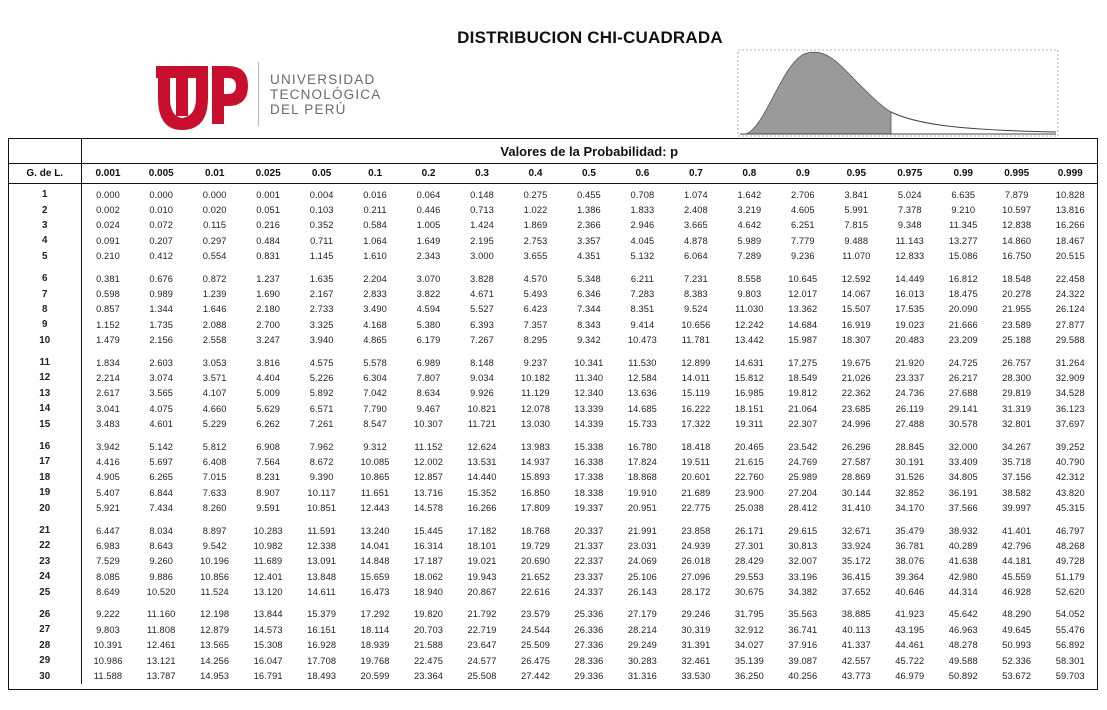 The image size is (1107, 710). What do you see at coordinates (45, 225) in the screenshot?
I see `degrees-of-freedom-cell: 3` at bounding box center [45, 225].